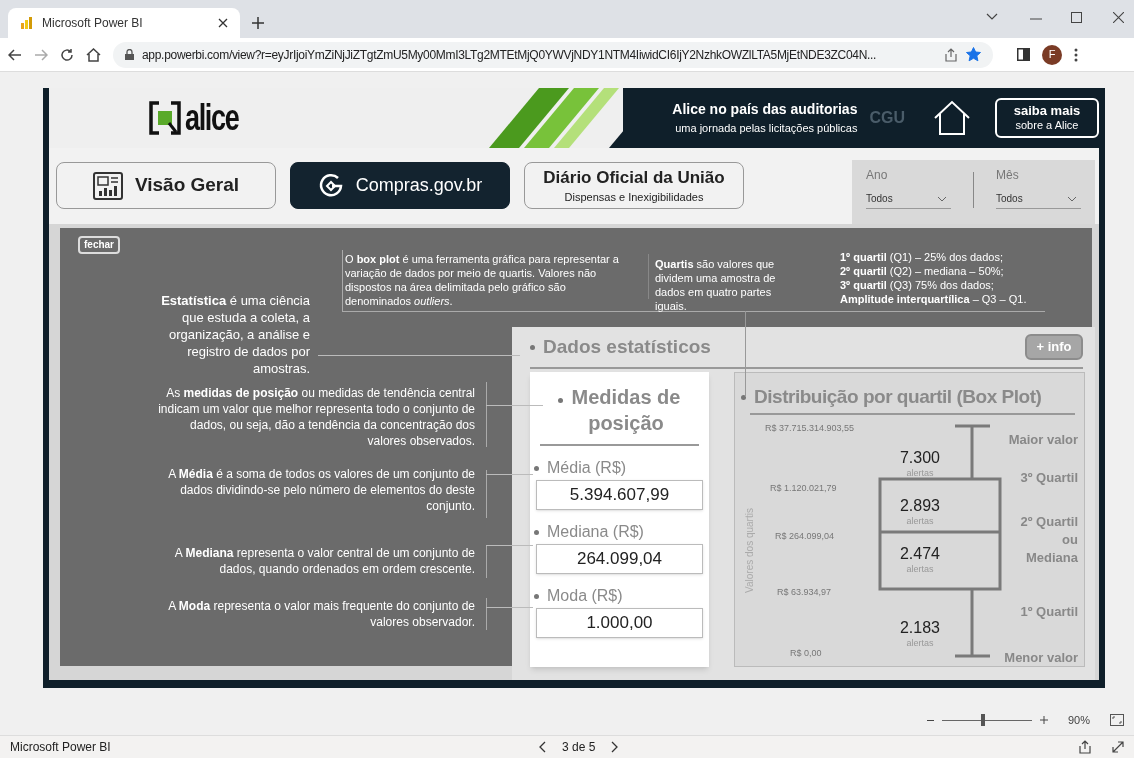  Describe the element at coordinates (1042, 440) in the screenshot. I see `quartile-label: Maior valor` at that location.